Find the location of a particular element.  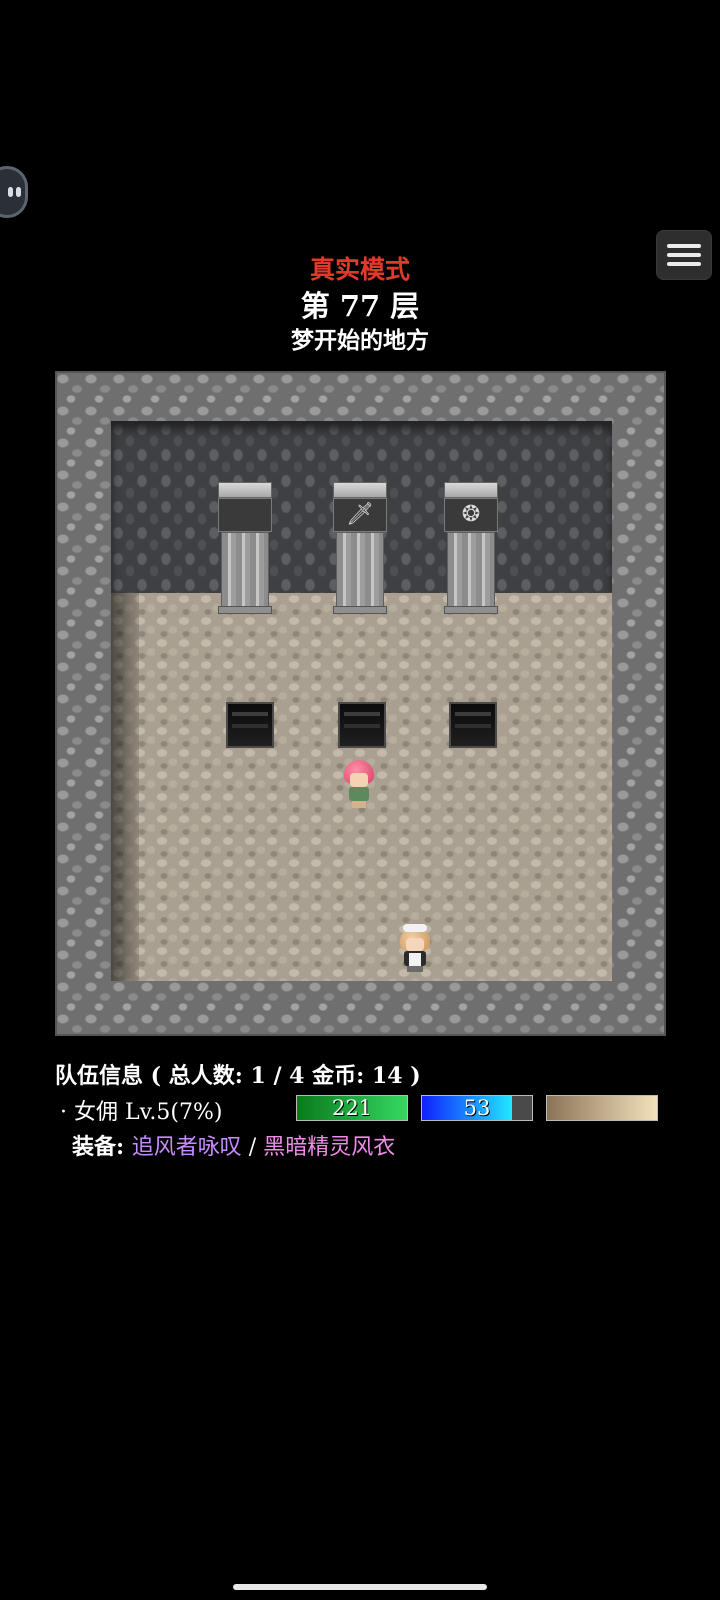

equipment-armor: 黑暗精灵风衣 is located at coordinates (329, 1147).